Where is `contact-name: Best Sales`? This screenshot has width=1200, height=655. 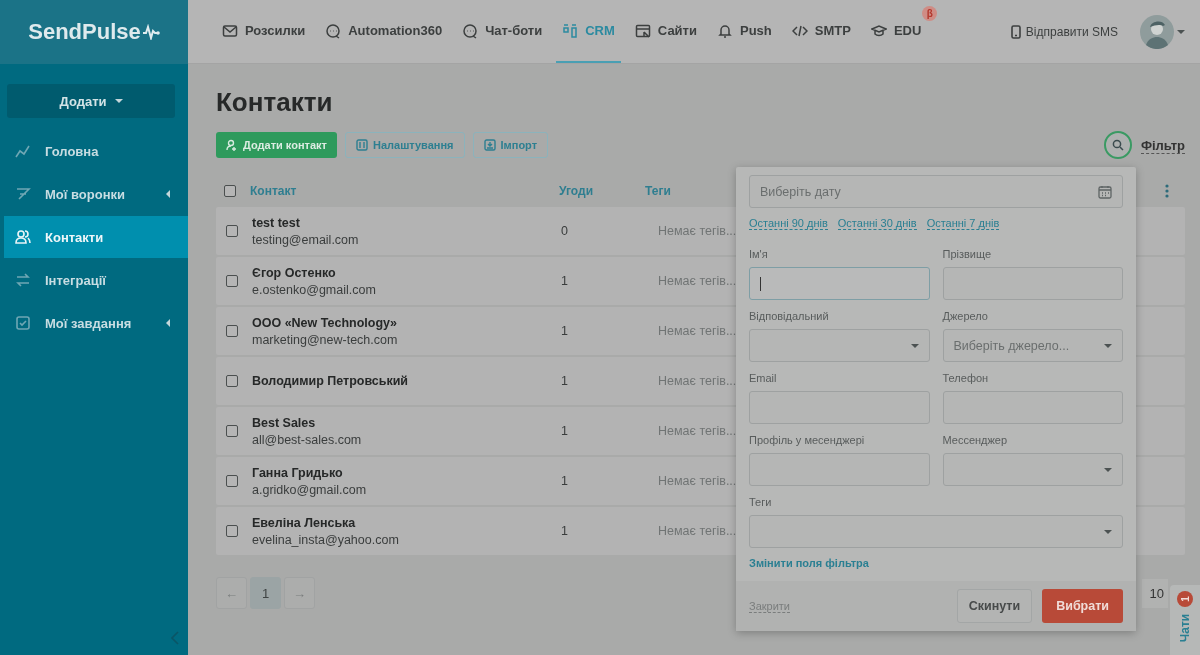 contact-name: Best Sales is located at coordinates (284, 422).